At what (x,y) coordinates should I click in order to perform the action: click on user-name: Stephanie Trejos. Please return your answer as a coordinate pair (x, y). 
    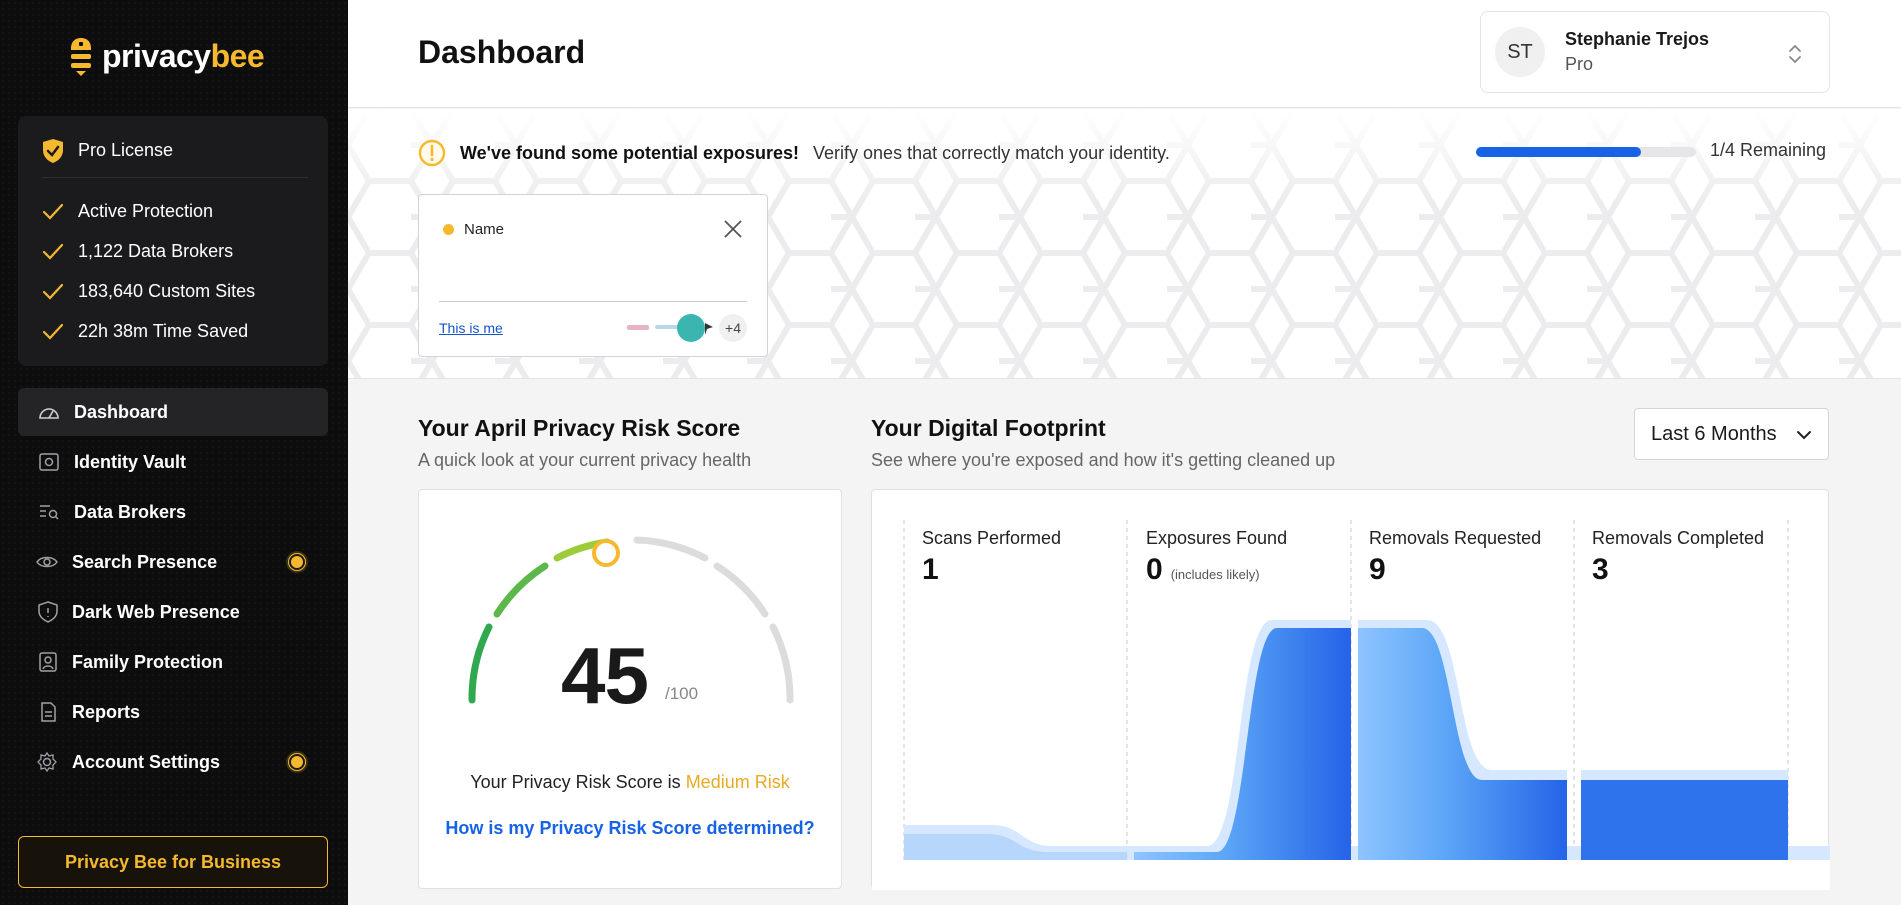
    Looking at the image, I should click on (1637, 39).